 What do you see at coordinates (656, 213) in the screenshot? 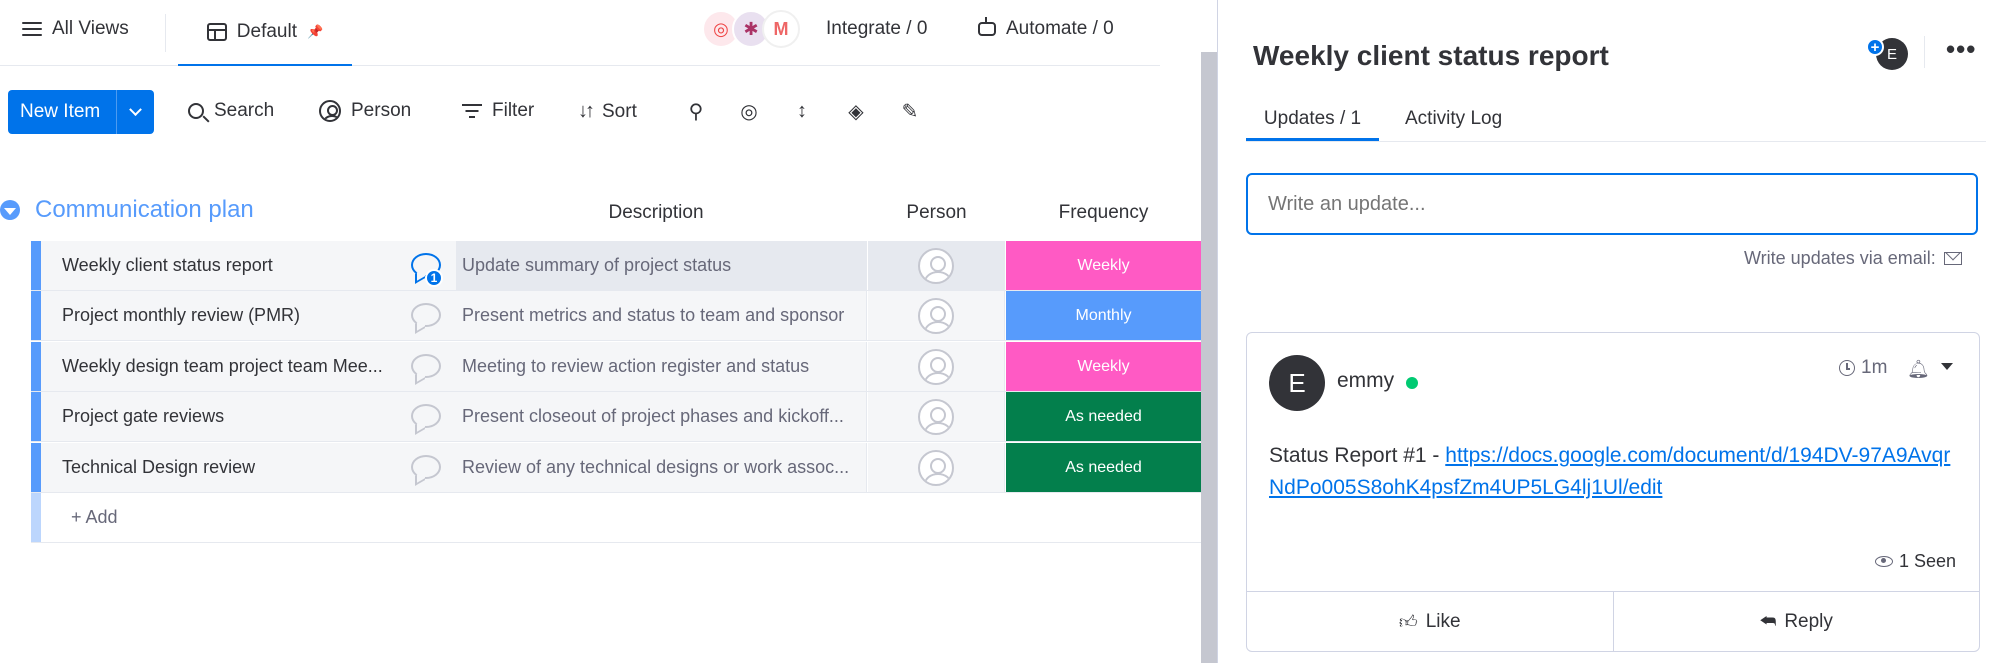
I see `column-header-description: Description` at bounding box center [656, 213].